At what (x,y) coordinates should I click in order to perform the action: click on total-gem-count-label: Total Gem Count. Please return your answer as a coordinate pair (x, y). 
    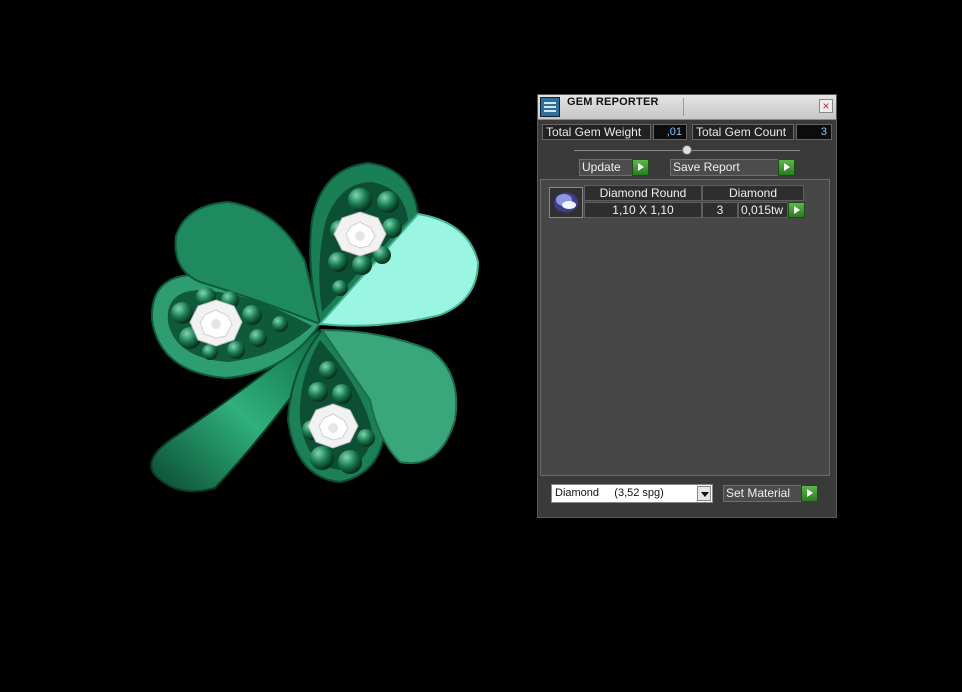
    Looking at the image, I should click on (743, 132).